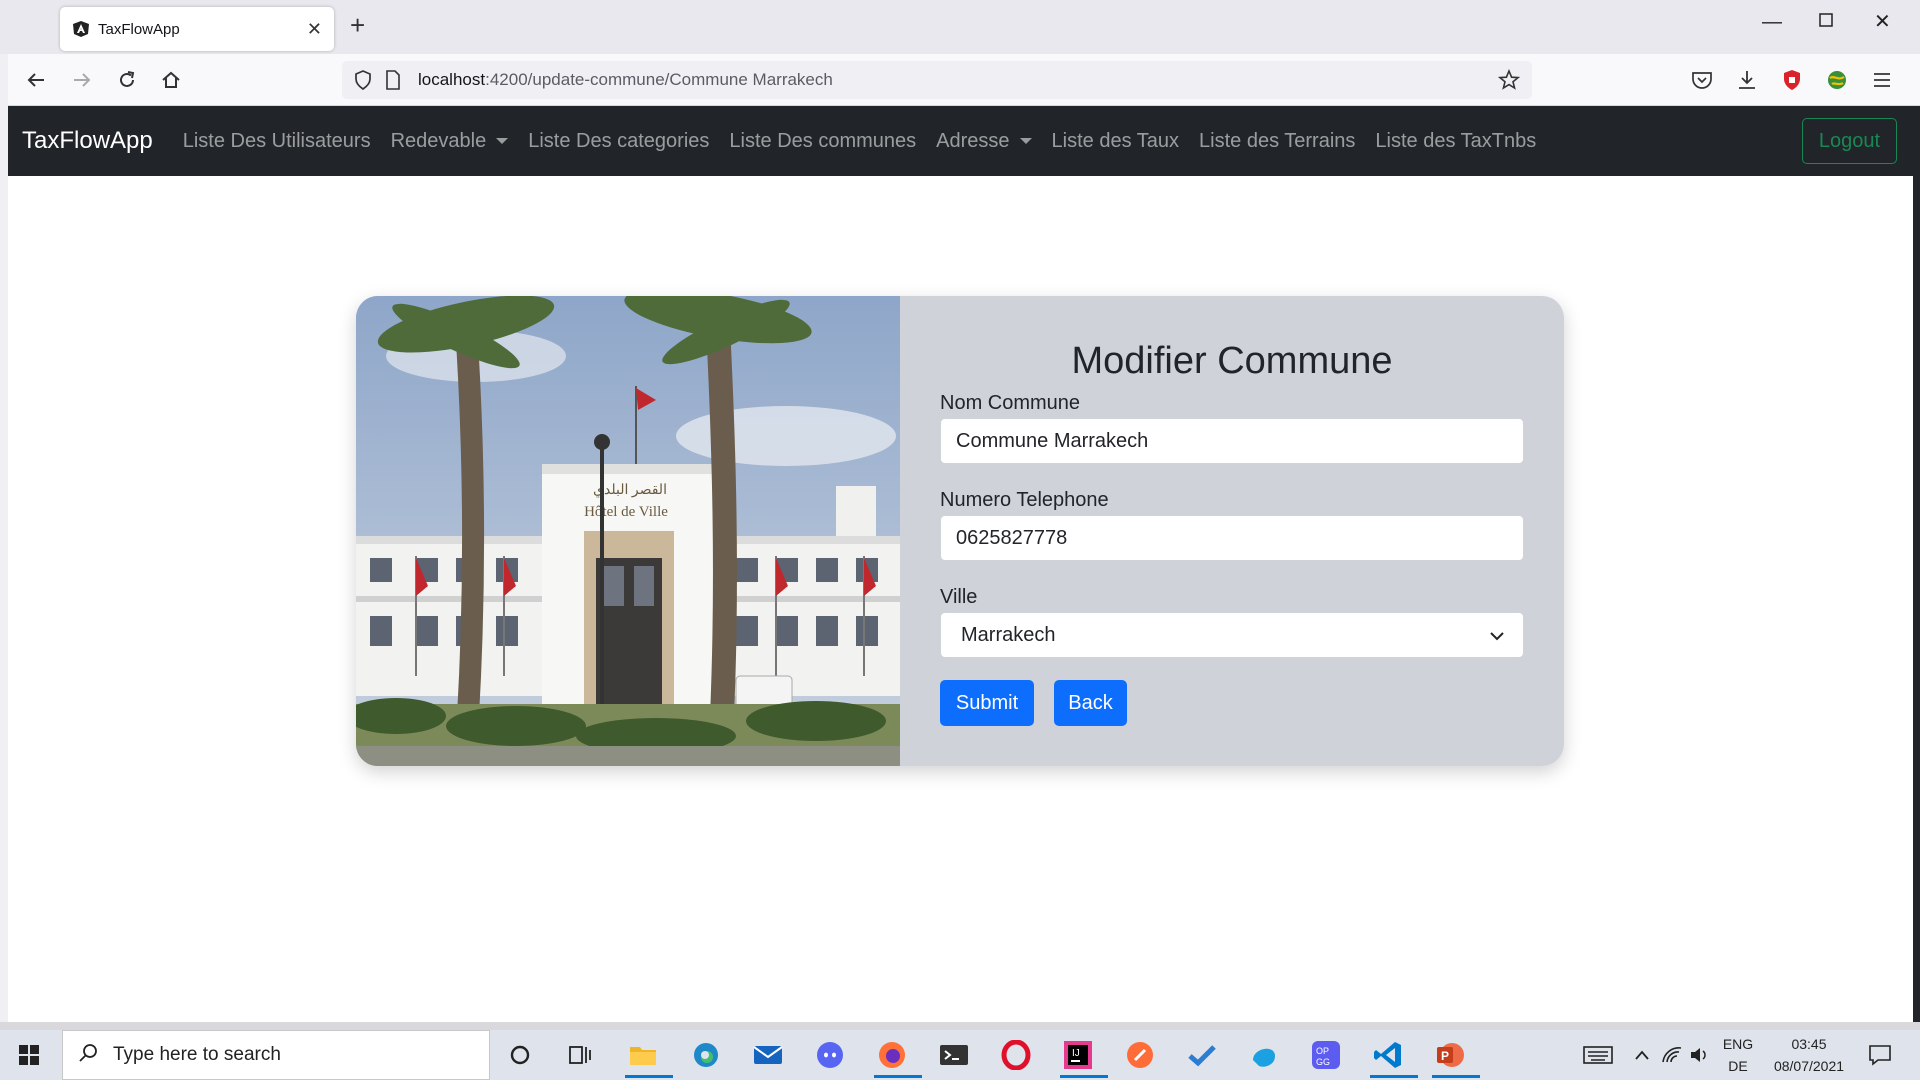 The image size is (1920, 1080). Describe the element at coordinates (81, 29) in the screenshot. I see `angular-favicon-icon` at that location.